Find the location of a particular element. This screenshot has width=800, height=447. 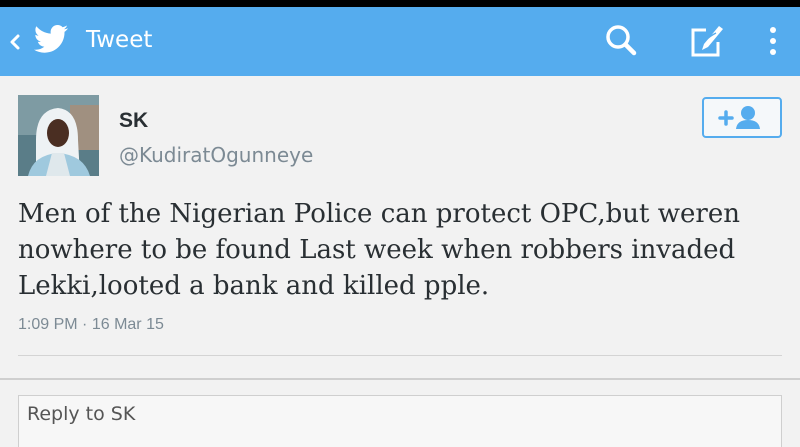

avatar is located at coordinates (58, 135).